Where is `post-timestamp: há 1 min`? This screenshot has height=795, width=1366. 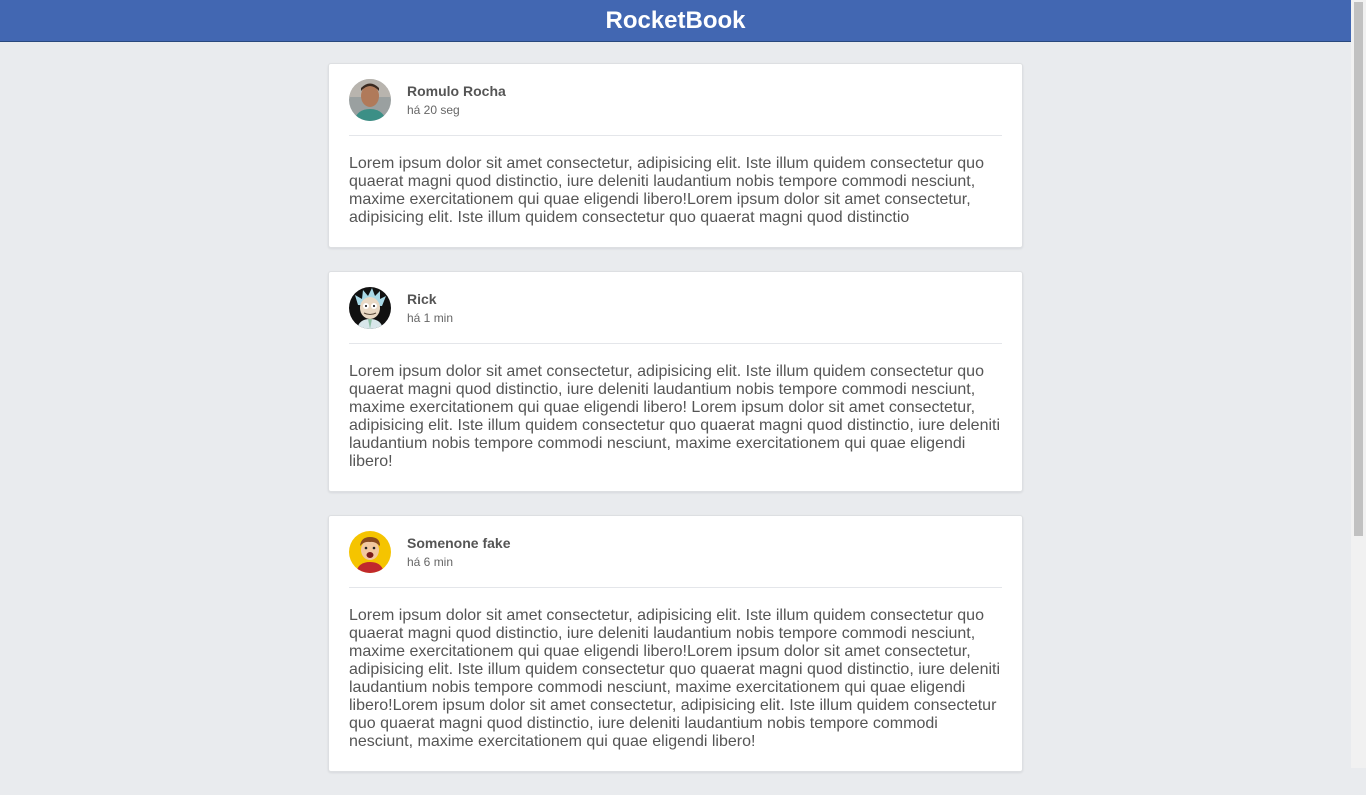 post-timestamp: há 1 min is located at coordinates (430, 318).